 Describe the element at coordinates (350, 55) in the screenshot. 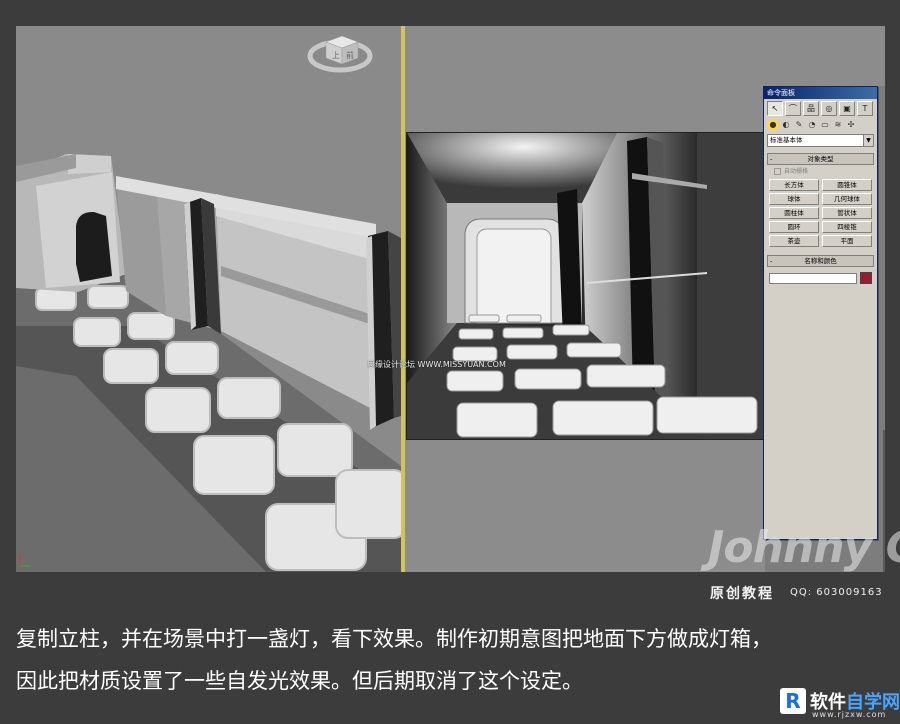

I see `viewcube-front-label: 前` at that location.